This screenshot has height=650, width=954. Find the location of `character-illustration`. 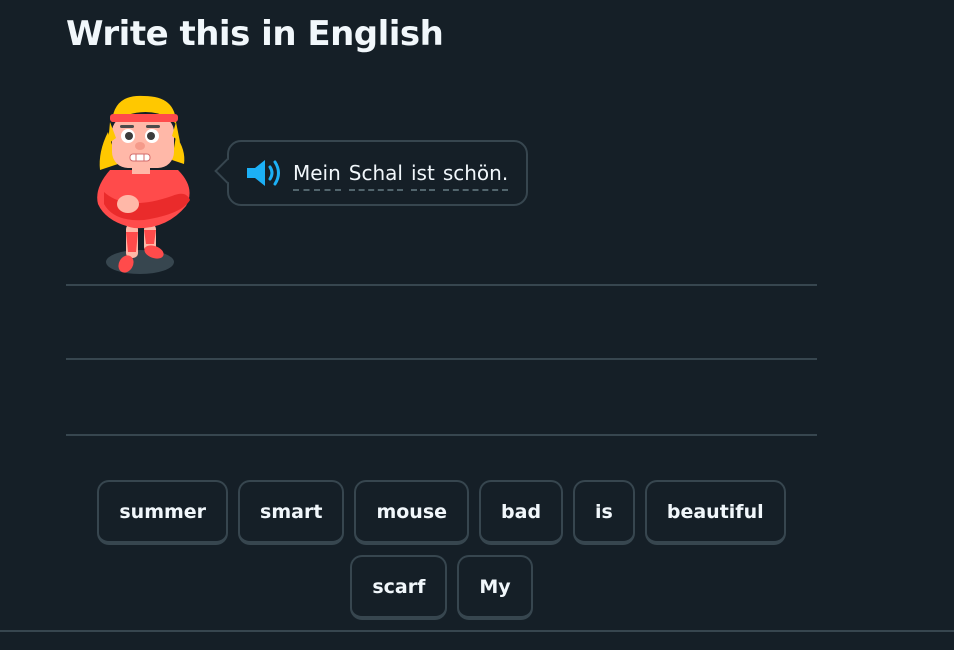

character-illustration is located at coordinates (146, 188).